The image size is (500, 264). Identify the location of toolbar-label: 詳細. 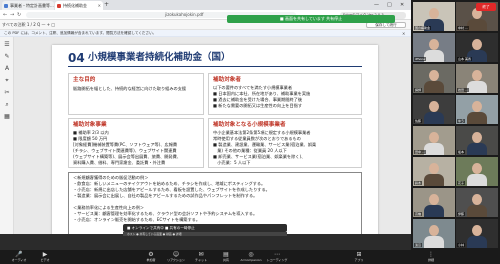
(430, 260).